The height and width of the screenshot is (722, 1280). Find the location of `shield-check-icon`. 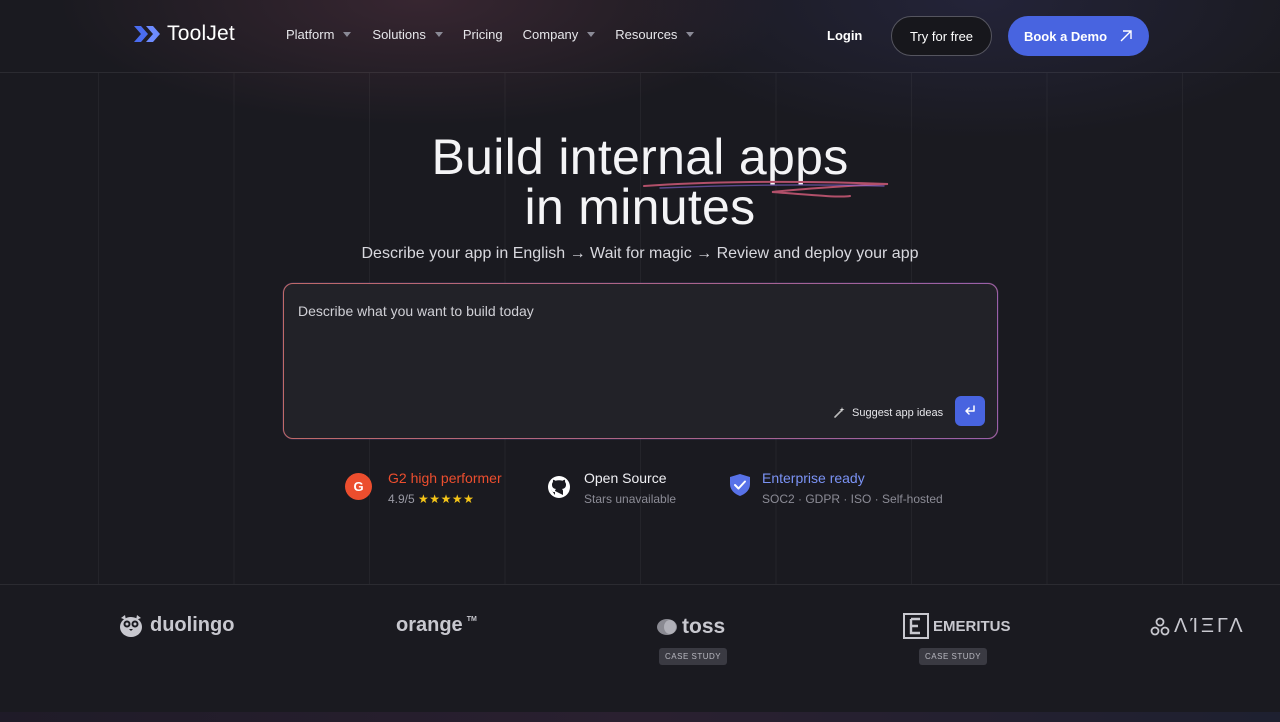

shield-check-icon is located at coordinates (740, 485).